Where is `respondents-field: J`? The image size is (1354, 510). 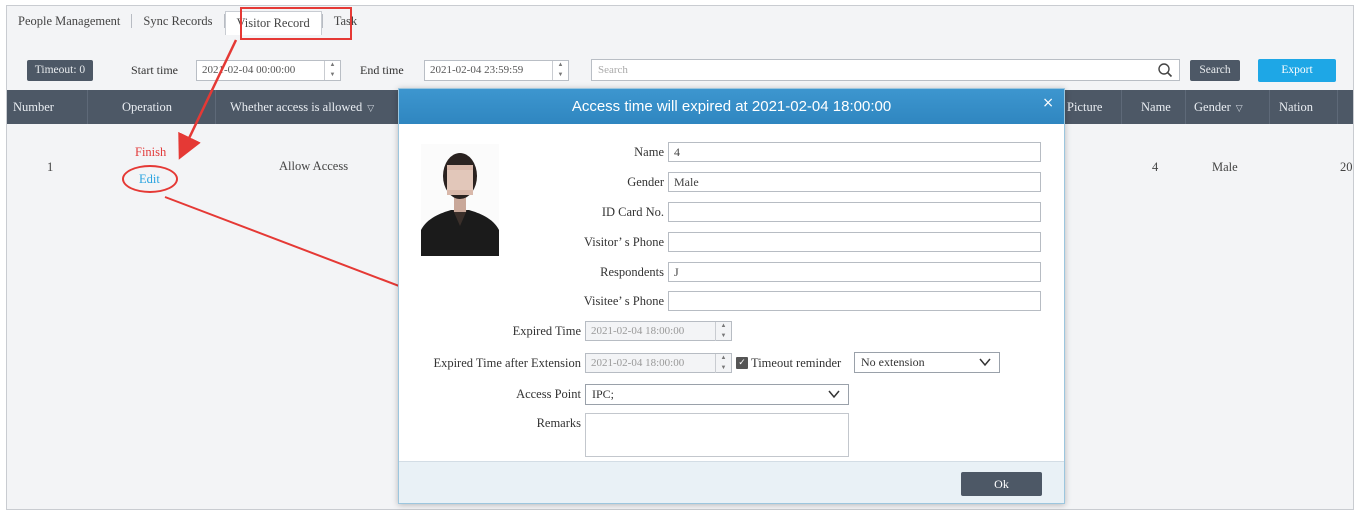 respondents-field: J is located at coordinates (854, 272).